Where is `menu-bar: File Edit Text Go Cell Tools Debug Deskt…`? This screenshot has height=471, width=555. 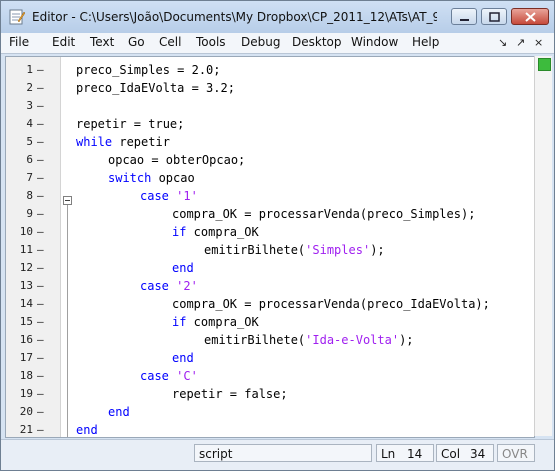
menu-bar: File Edit Text Go Cell Tools Debug Deskt… is located at coordinates (277, 43).